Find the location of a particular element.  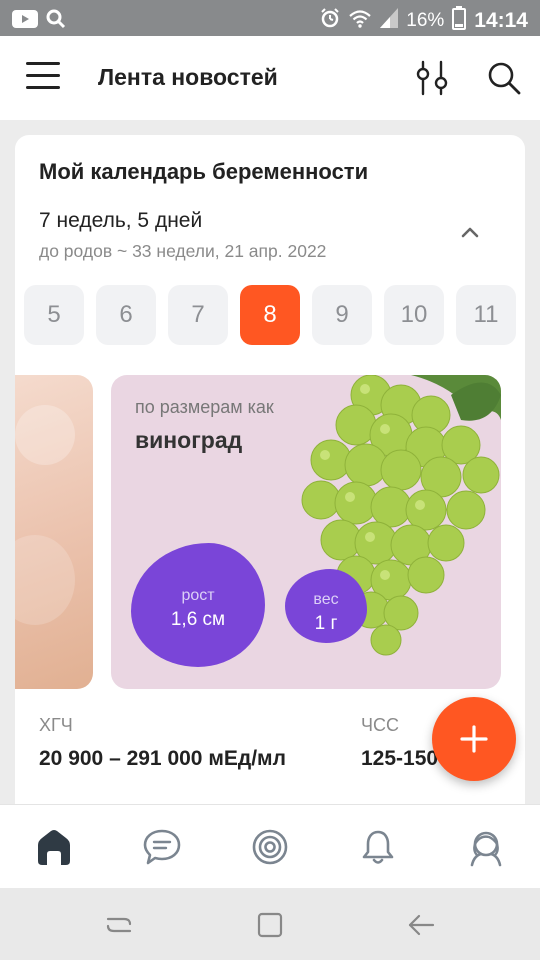

target-icon is located at coordinates (270, 847).